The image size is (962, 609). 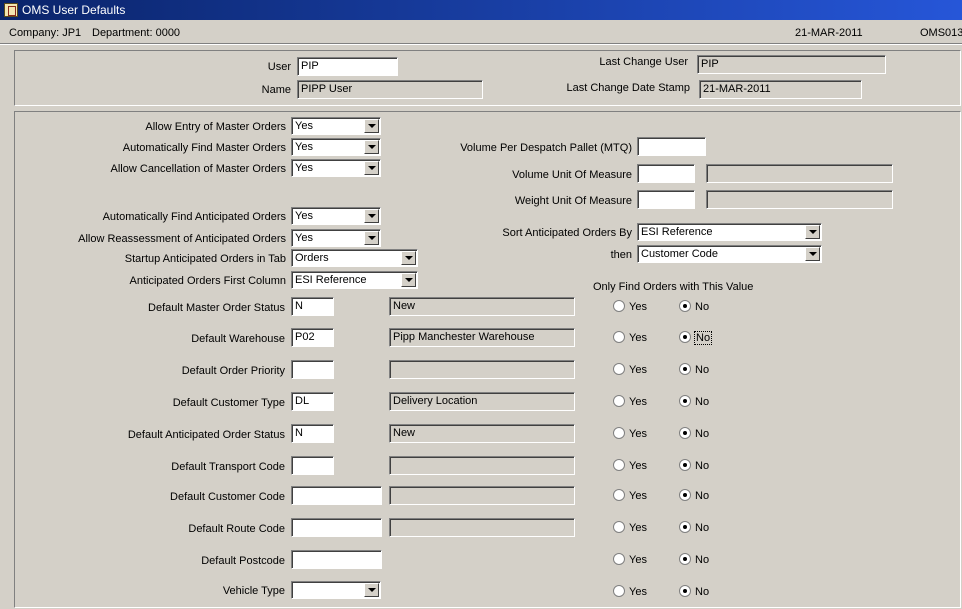 I want to click on default-order-priority-code, so click(x=312, y=369).